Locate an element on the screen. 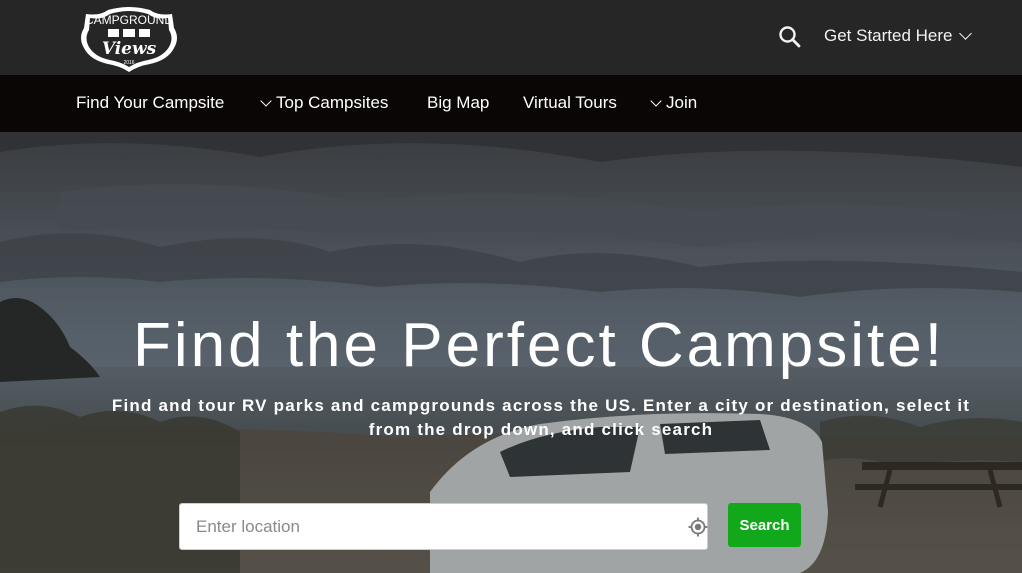 The width and height of the screenshot is (1022, 573). nav-item-find-your-campsite: Find Your Campsite is located at coordinates (150, 103).